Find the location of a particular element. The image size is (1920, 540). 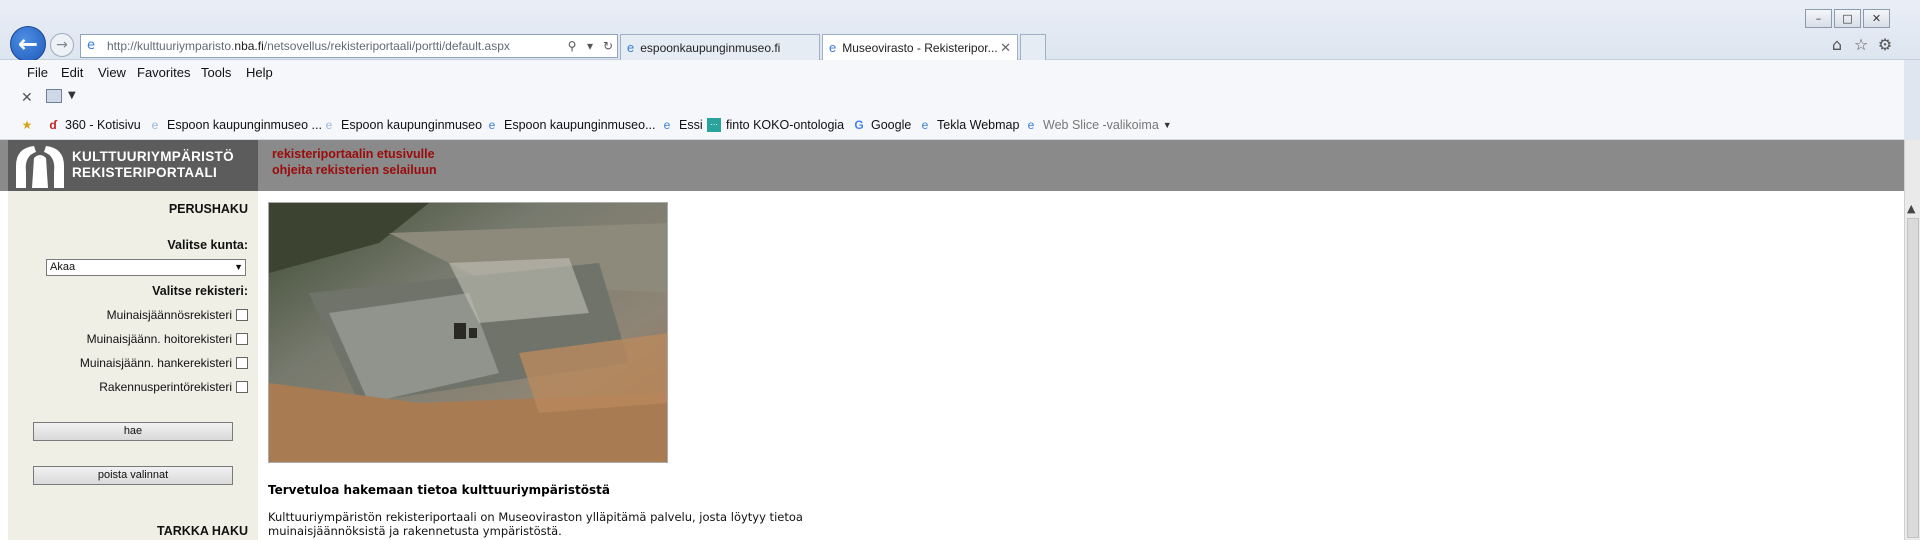

arch-logo-icon is located at coordinates (40, 167).